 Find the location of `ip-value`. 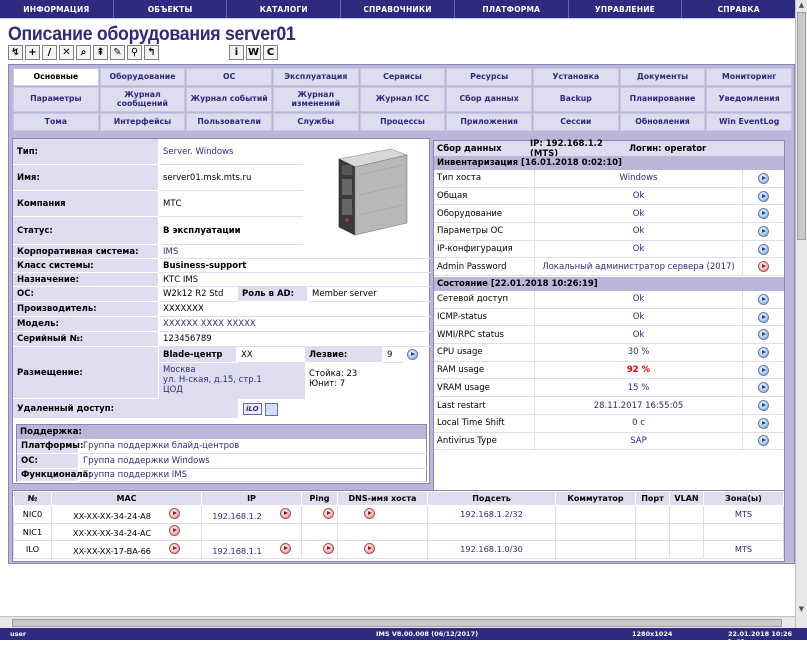

ip-value is located at coordinates (251, 531).